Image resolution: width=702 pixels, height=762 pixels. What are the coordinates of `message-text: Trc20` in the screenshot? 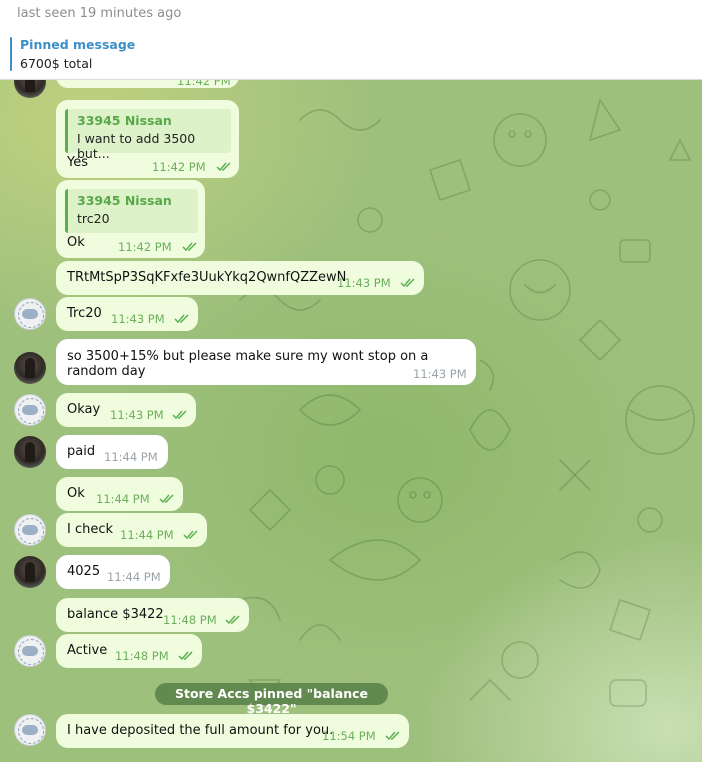 It's located at (84, 313).